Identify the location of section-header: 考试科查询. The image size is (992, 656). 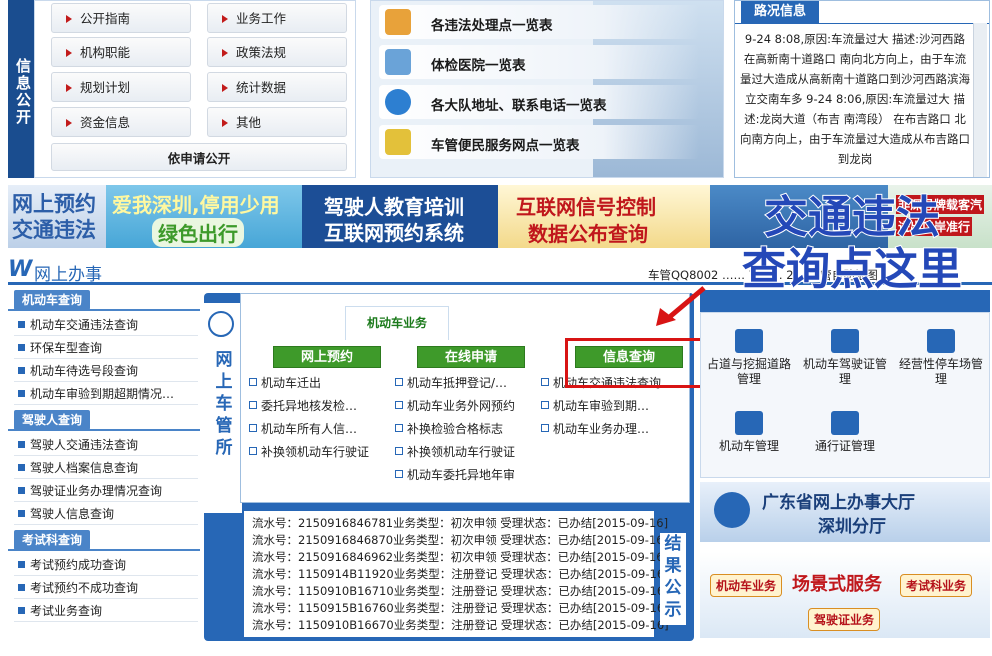
(52, 540).